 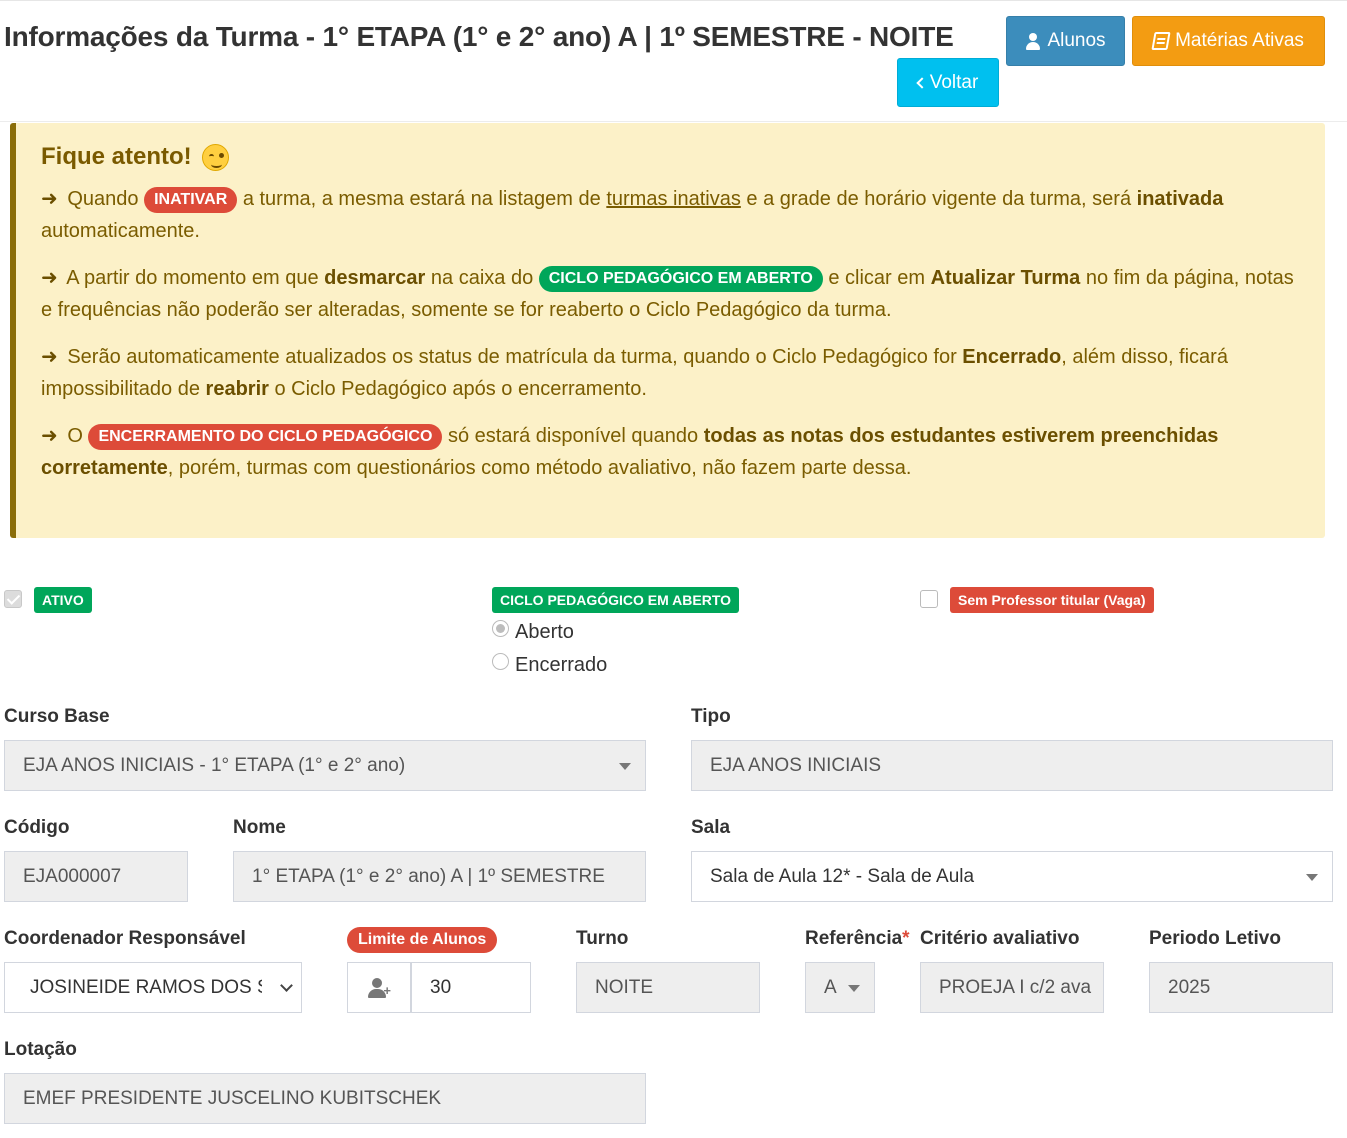 What do you see at coordinates (711, 716) in the screenshot?
I see `tipo-label: Tipo` at bounding box center [711, 716].